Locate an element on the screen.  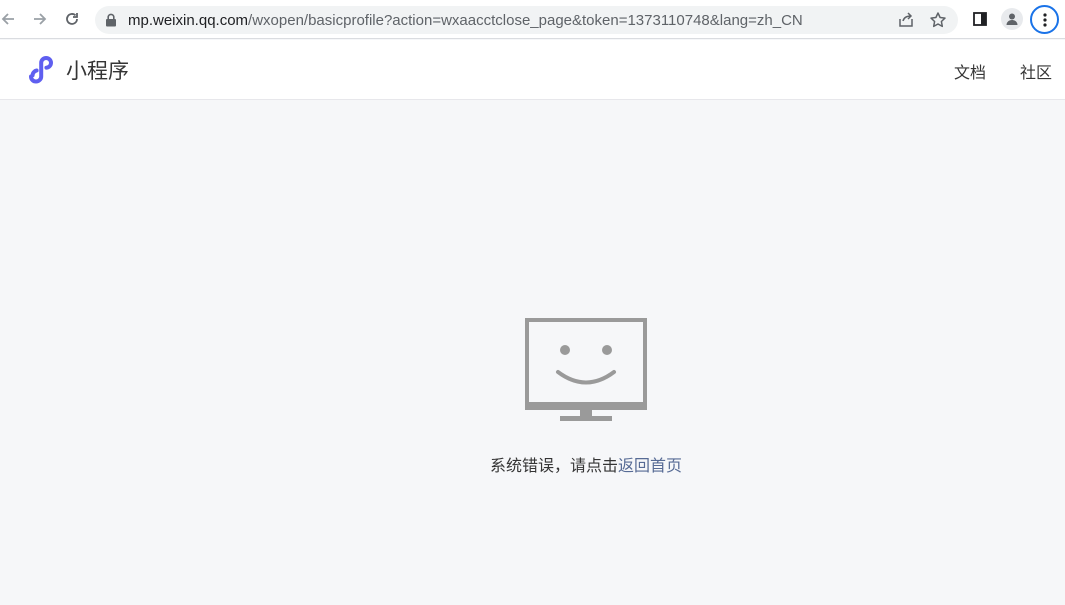
nav-docs-link: 文档 is located at coordinates (970, 71).